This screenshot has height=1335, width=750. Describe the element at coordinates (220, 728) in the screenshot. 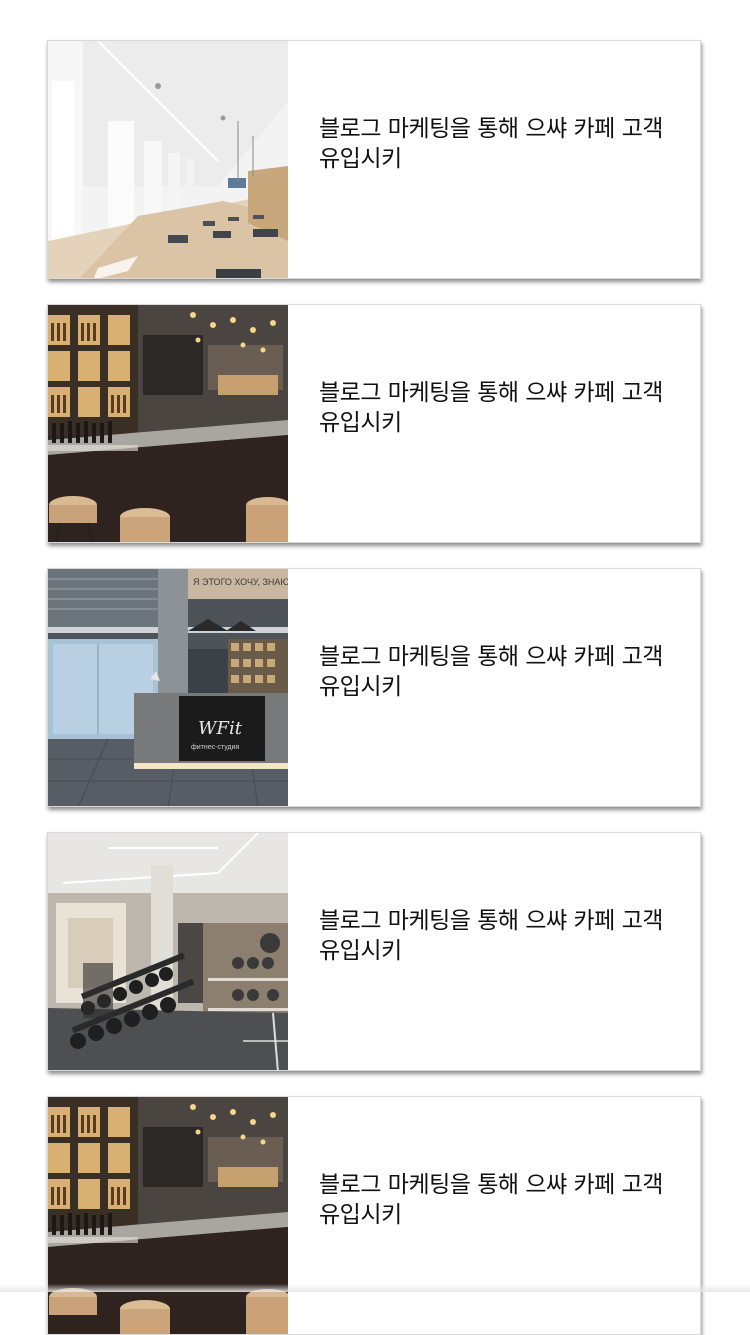

I see `brand-text: WFit` at that location.